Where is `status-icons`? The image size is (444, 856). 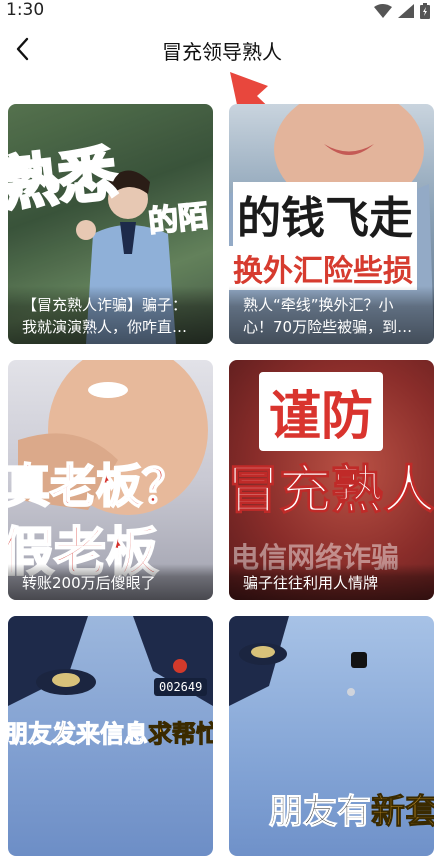
status-icons is located at coordinates (402, 11).